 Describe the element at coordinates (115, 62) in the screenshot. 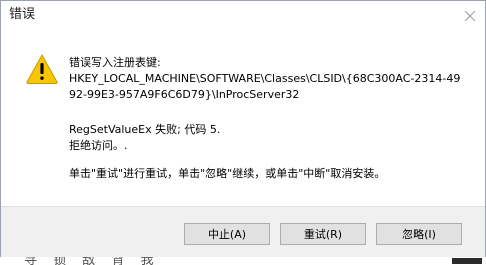

I see `message-line: 错误写入注册表键:` at that location.